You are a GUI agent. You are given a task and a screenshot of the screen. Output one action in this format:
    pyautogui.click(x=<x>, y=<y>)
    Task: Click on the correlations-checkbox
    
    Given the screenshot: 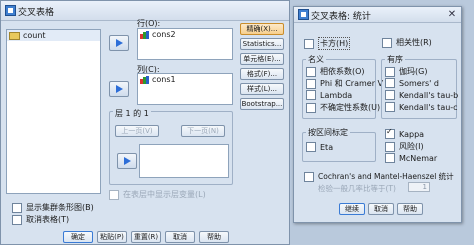 What is the action you would take?
    pyautogui.click(x=387, y=42)
    